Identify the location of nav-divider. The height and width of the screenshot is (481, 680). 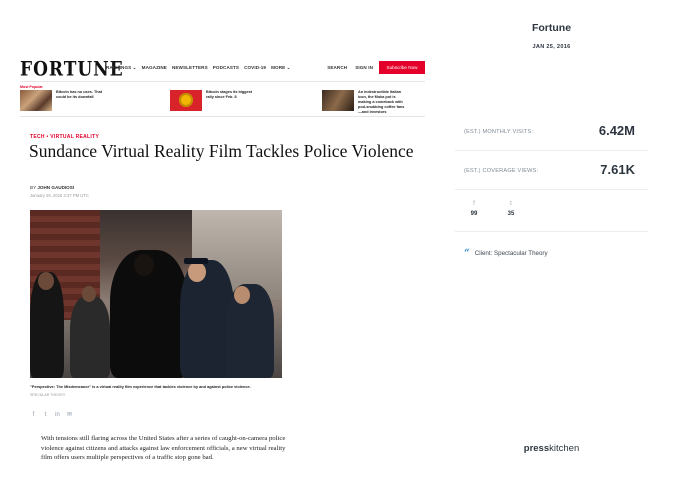
(222, 81).